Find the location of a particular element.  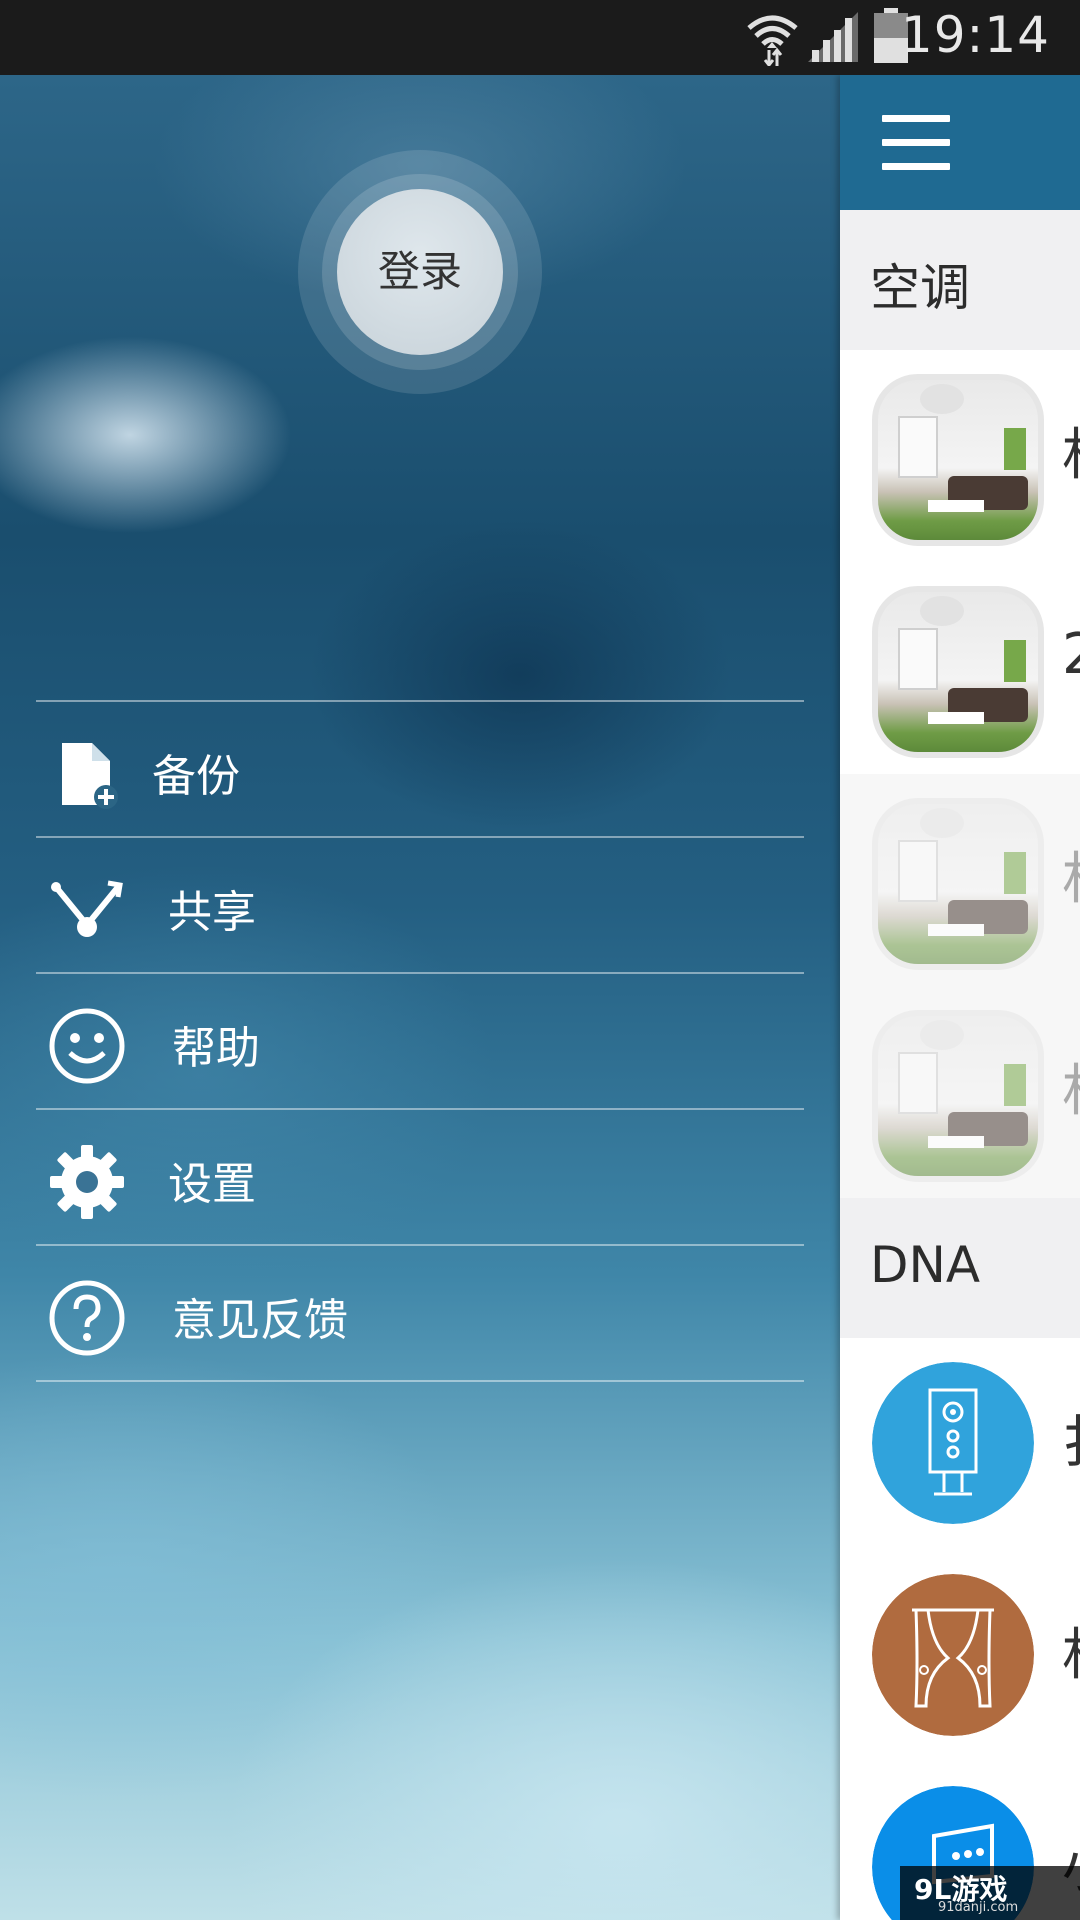

smiley-icon is located at coordinates (87, 1046).